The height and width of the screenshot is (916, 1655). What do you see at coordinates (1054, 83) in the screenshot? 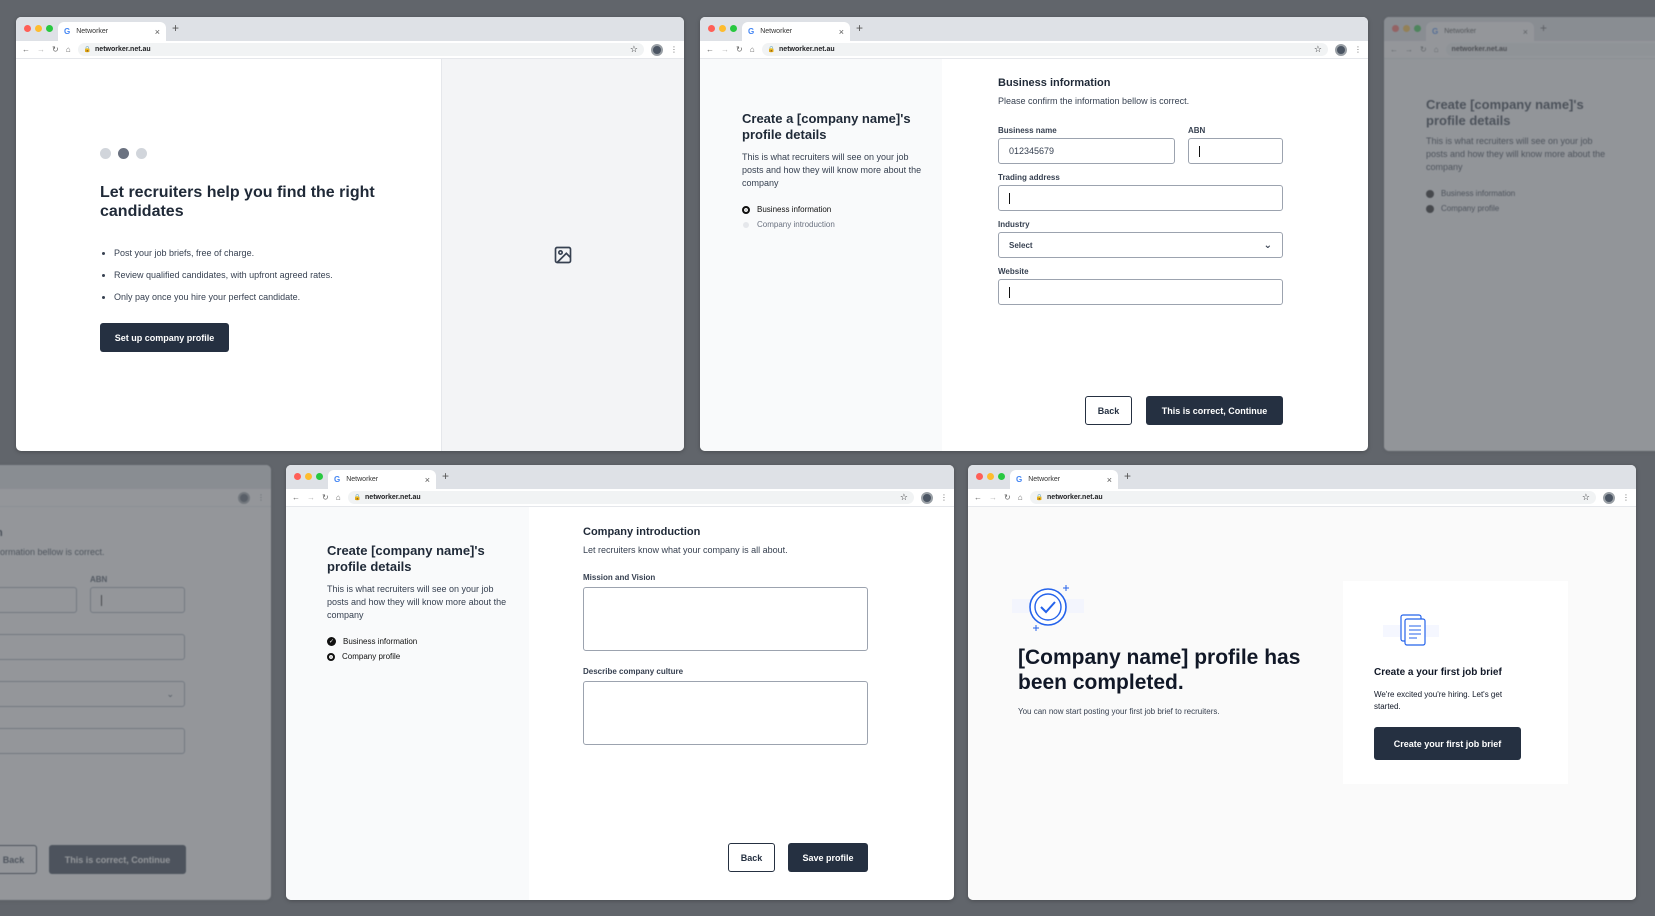
I see `form-title: Business information` at bounding box center [1054, 83].